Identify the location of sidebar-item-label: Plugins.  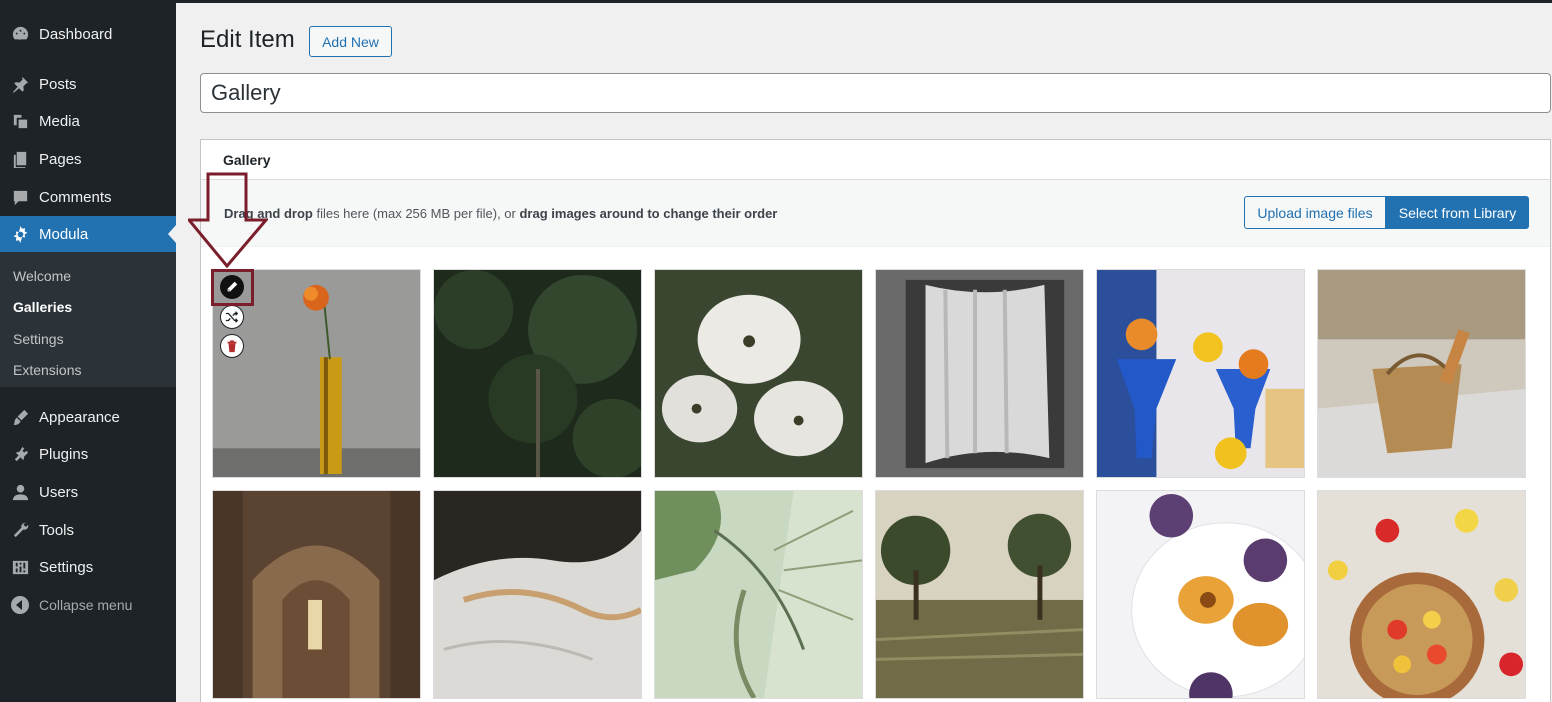
(64, 454).